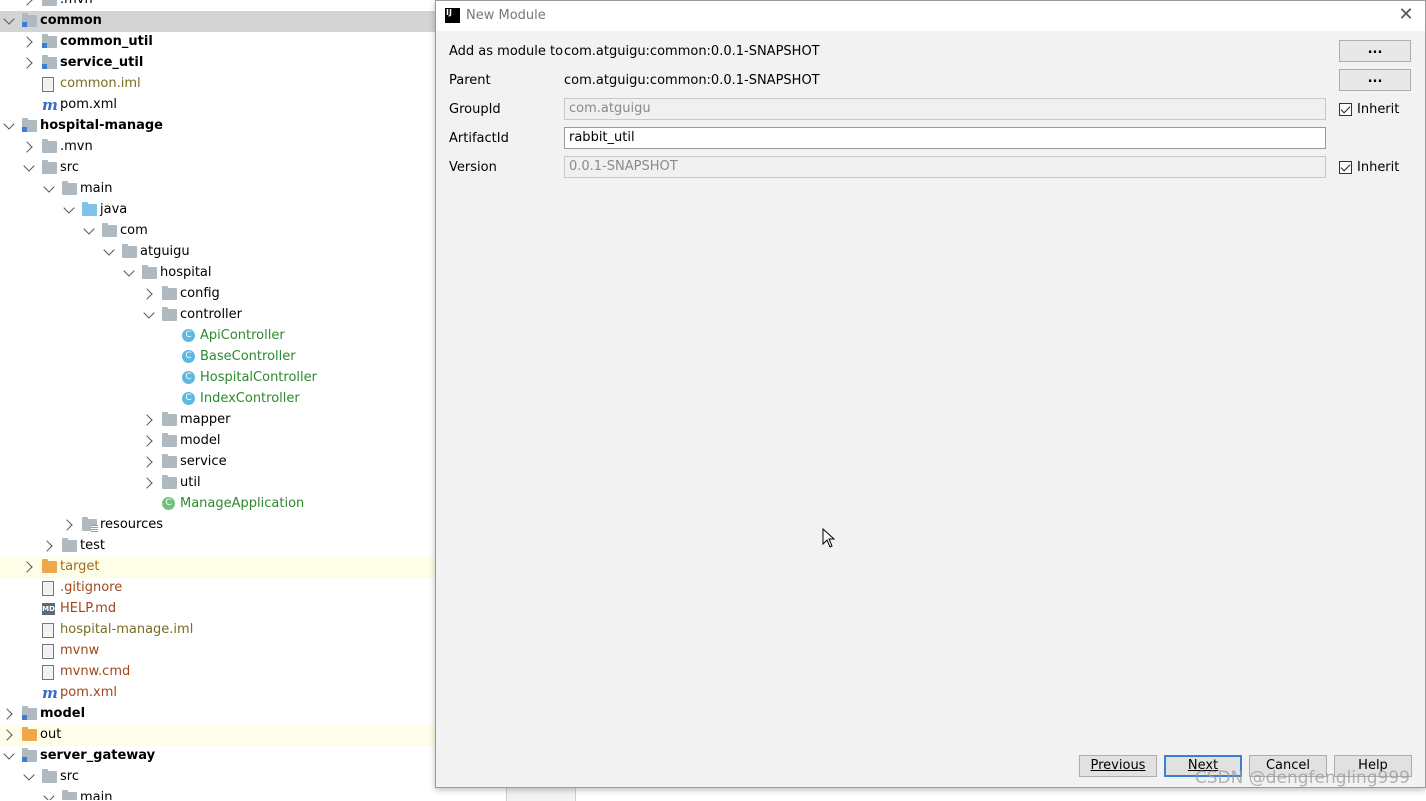 This screenshot has height=801, width=1426. I want to click on tree-item-label: server_gateway, so click(98, 755).